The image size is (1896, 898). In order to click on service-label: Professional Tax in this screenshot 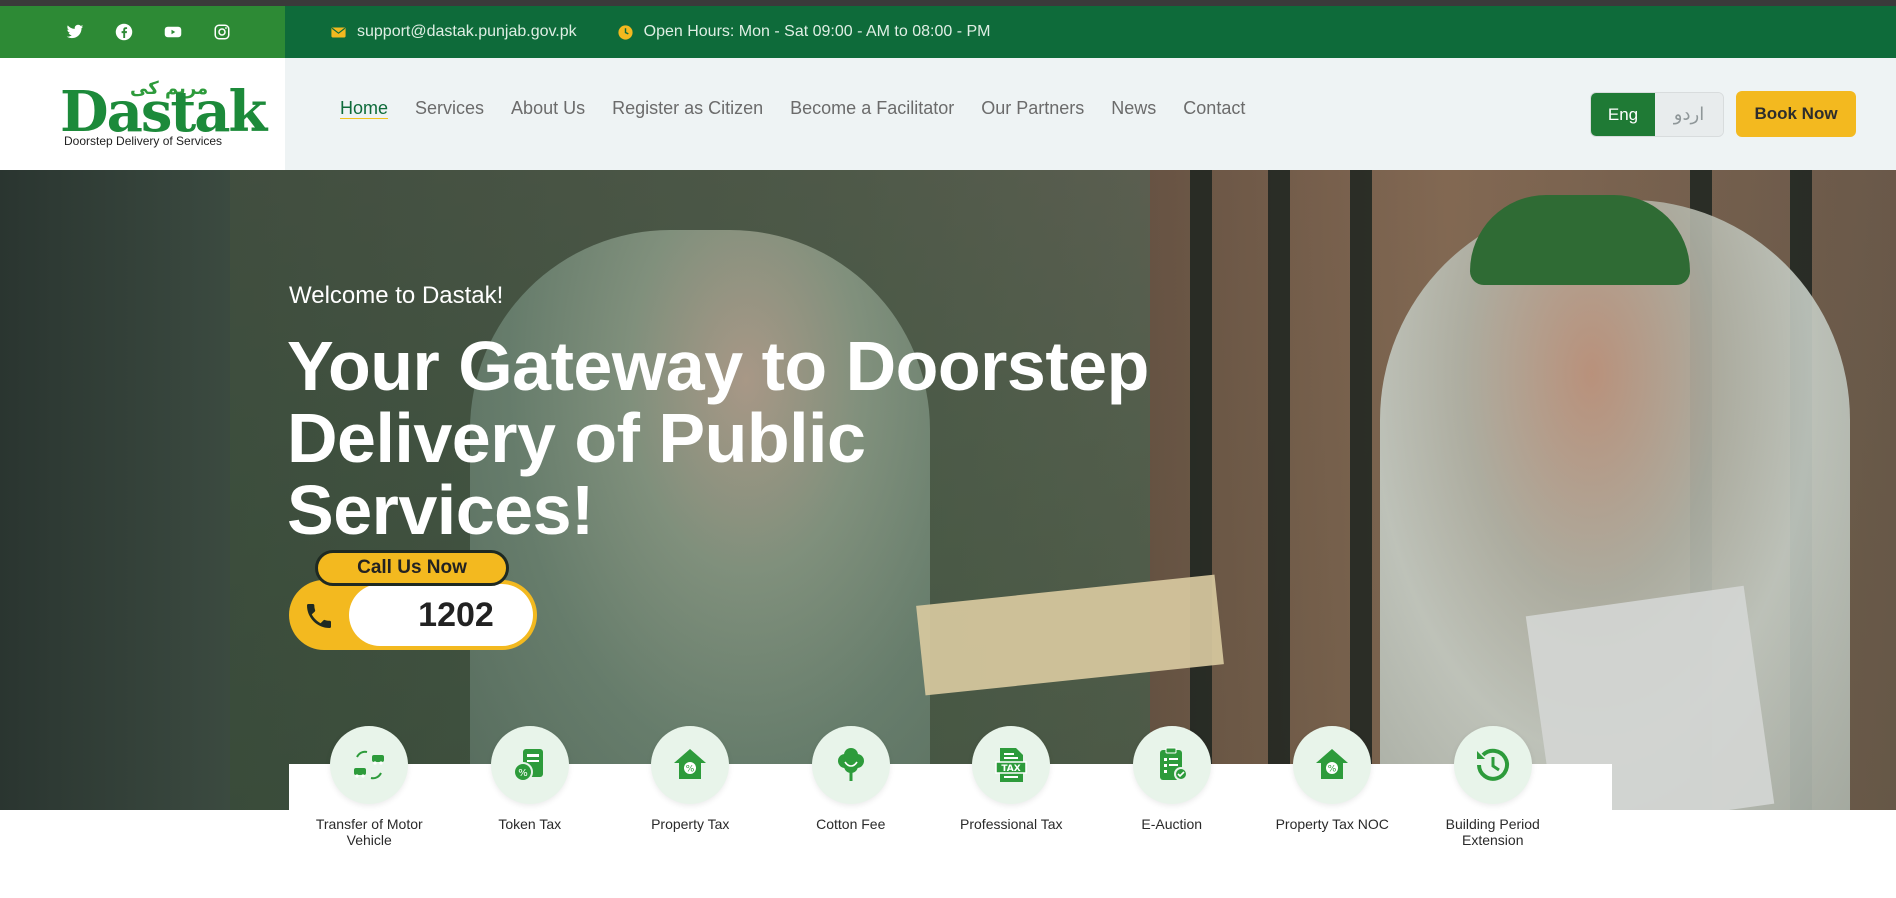, I will do `click(1011, 824)`.